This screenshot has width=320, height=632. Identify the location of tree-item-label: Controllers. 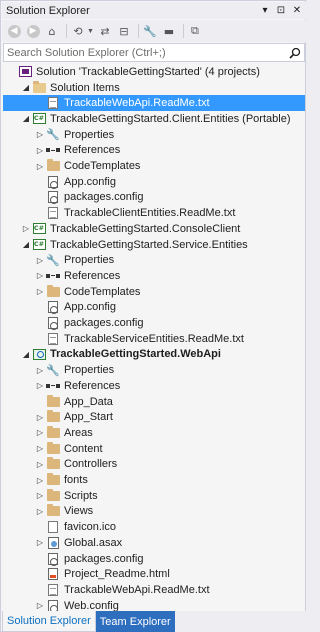
(91, 464).